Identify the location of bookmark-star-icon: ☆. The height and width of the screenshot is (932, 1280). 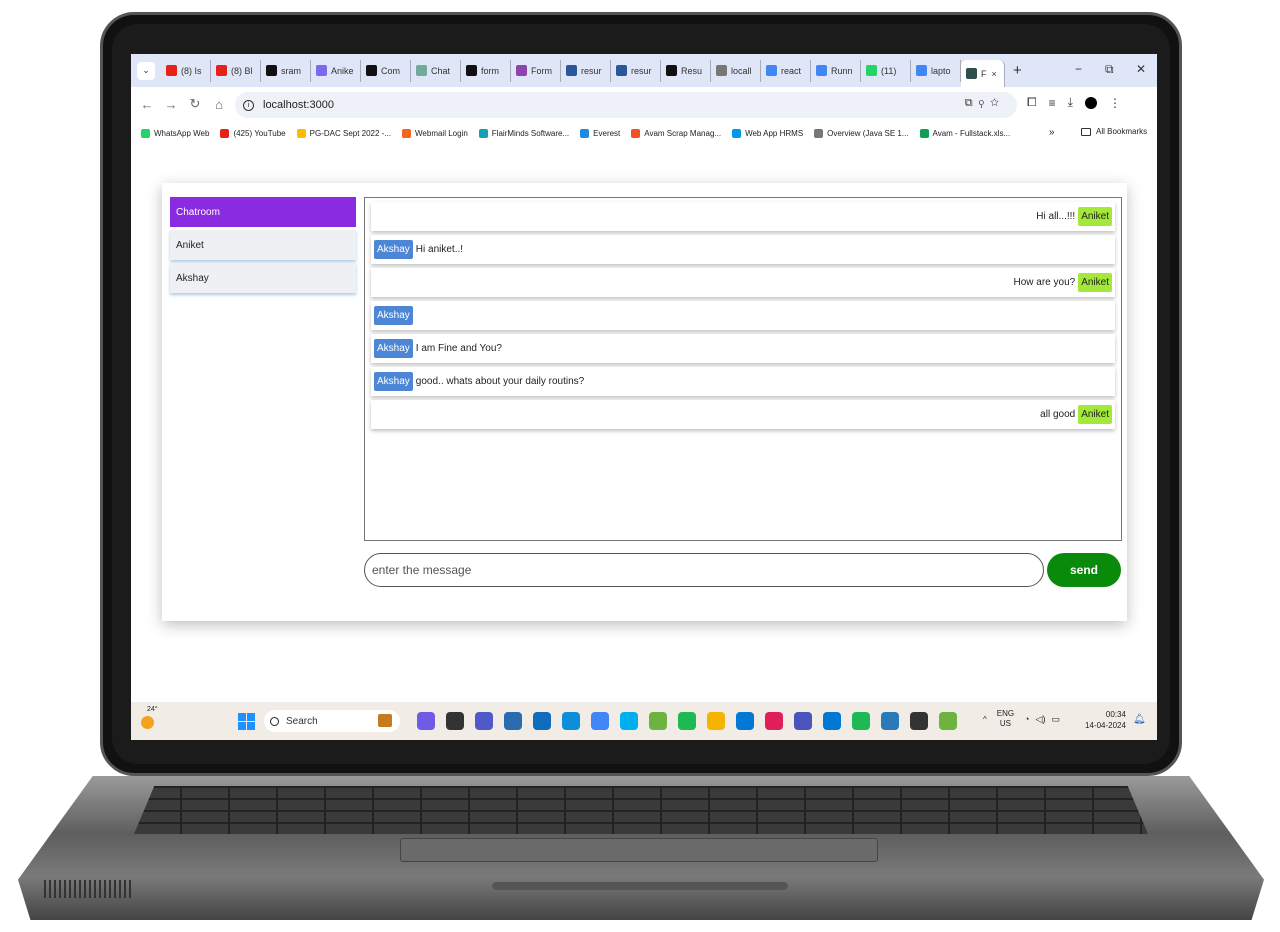
(997, 103).